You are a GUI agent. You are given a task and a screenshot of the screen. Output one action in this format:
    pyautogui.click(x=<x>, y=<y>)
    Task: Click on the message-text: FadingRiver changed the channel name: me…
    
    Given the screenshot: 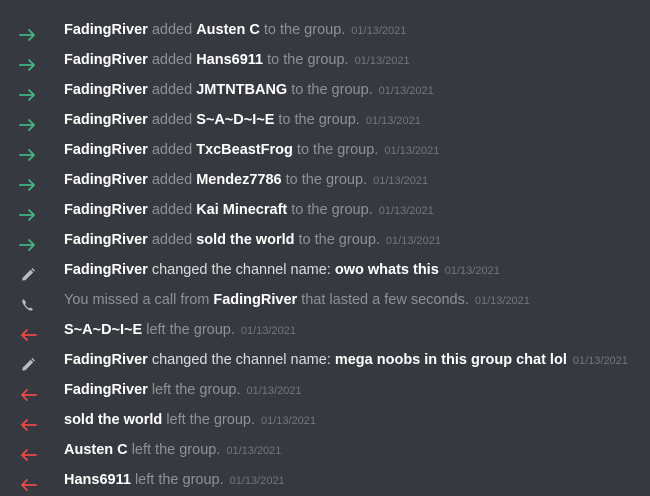 What is the action you would take?
    pyautogui.click(x=346, y=360)
    